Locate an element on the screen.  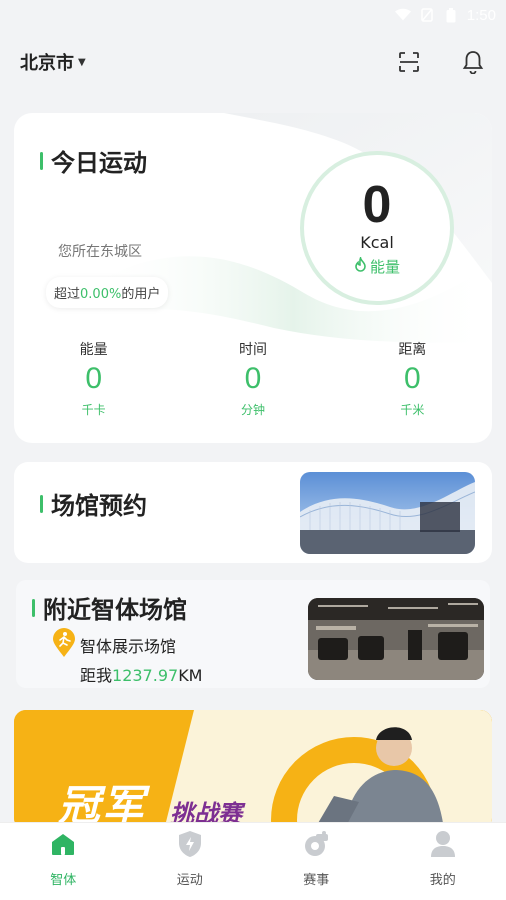
stats-row: 能量 0 千卡 时间 0 分钟 距离 0 千米 is located at coordinates (253, 378).